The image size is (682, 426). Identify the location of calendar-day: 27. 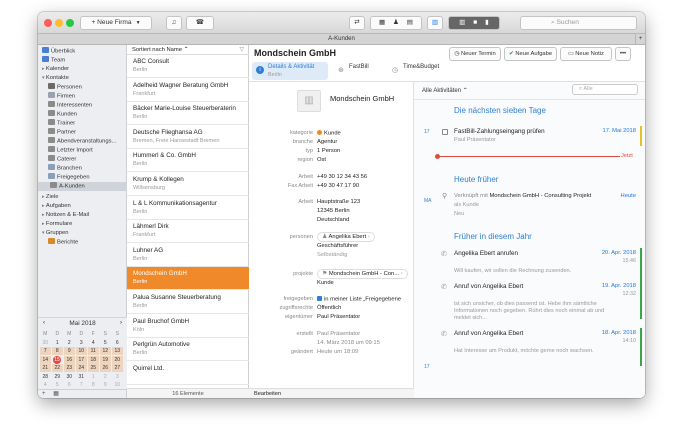
(117, 368).